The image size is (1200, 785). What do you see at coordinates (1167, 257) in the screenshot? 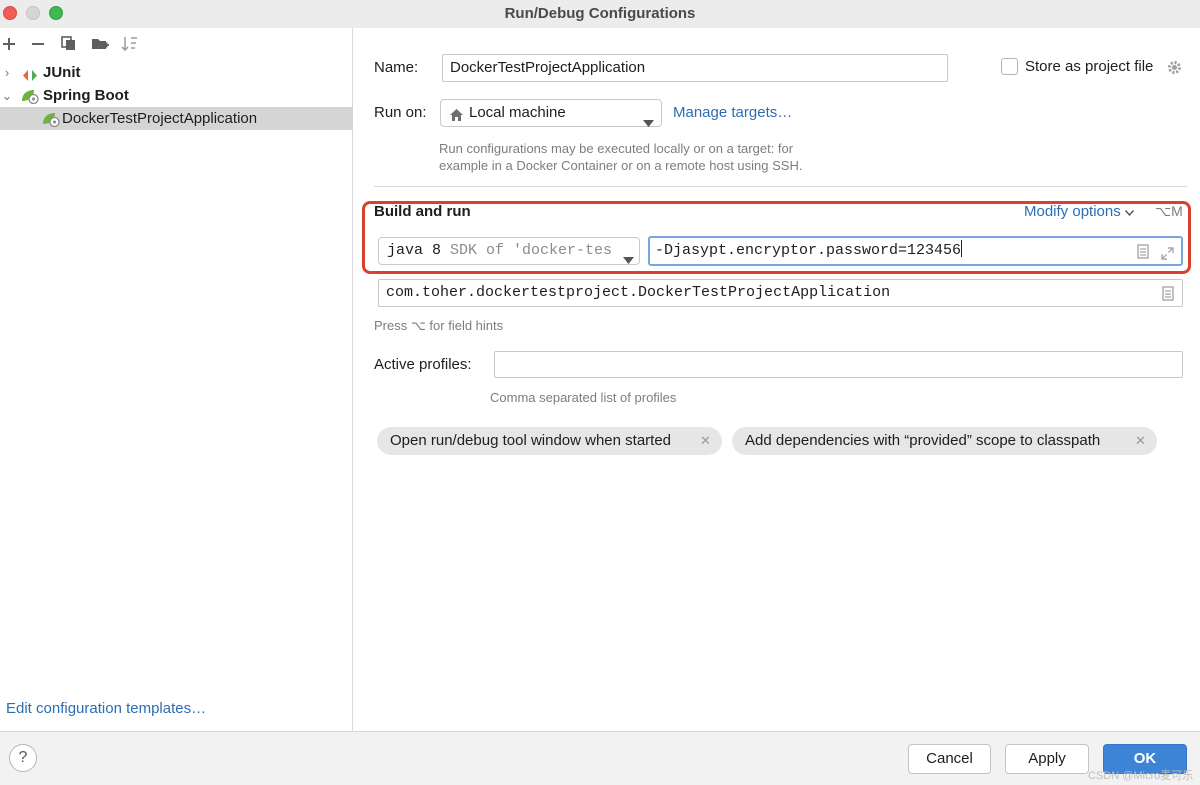
I see `expand-icon` at bounding box center [1167, 257].